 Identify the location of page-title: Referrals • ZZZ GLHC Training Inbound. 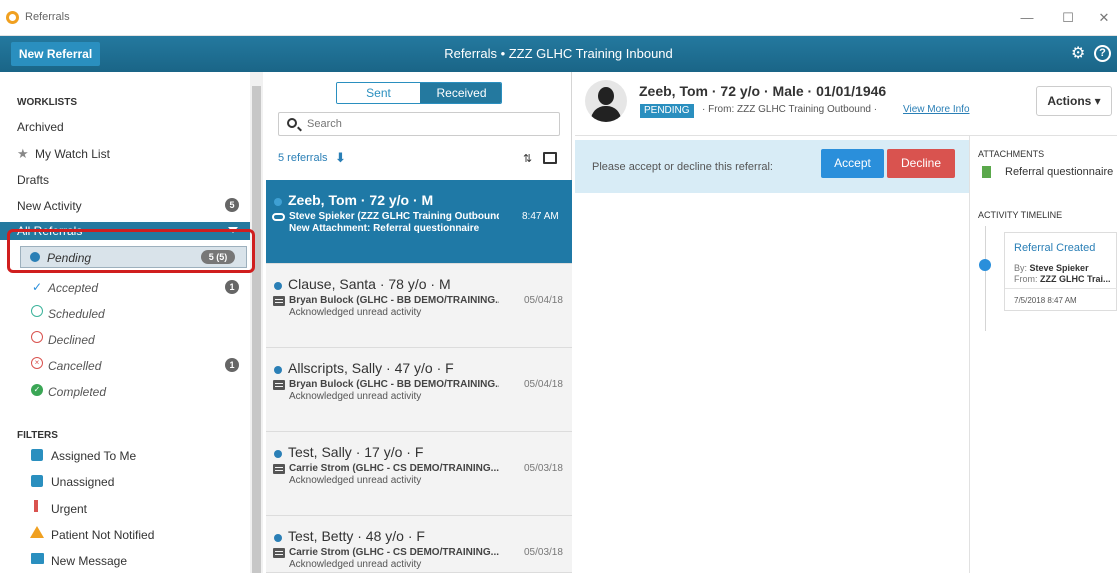
(558, 53).